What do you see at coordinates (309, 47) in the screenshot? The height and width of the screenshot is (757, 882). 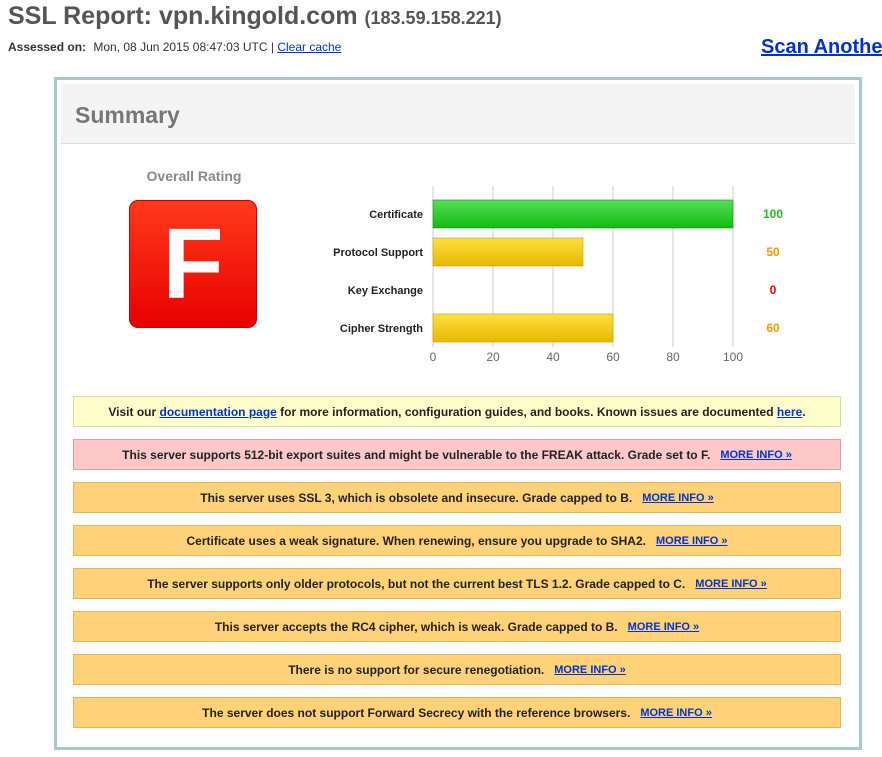 I see `clear-cache-link: Clear cache` at bounding box center [309, 47].